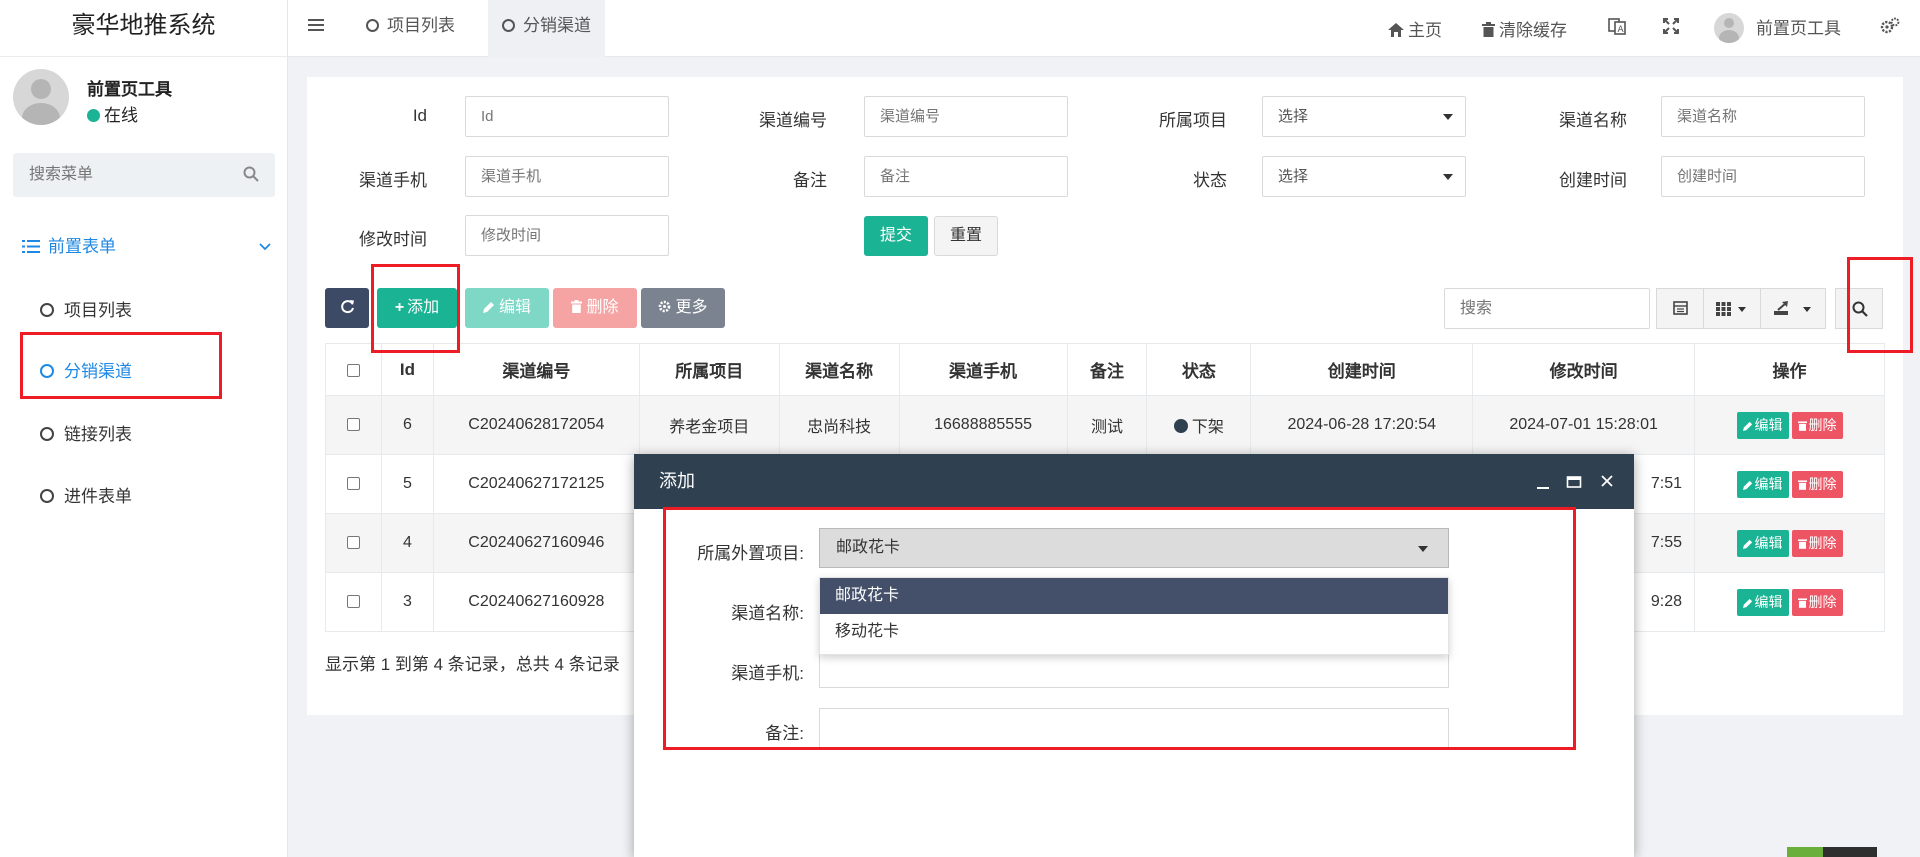  I want to click on close-icon, so click(1607, 492).